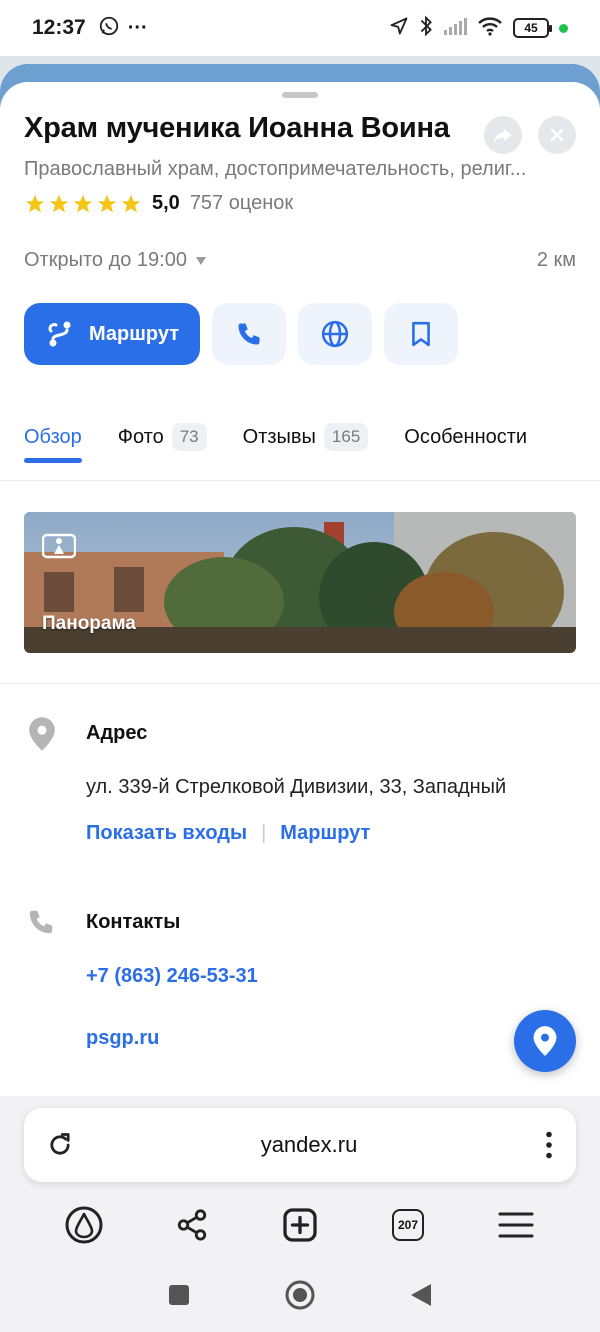 The image size is (600, 1332). What do you see at coordinates (41, 922) in the screenshot?
I see `contacts-phone-icon` at bounding box center [41, 922].